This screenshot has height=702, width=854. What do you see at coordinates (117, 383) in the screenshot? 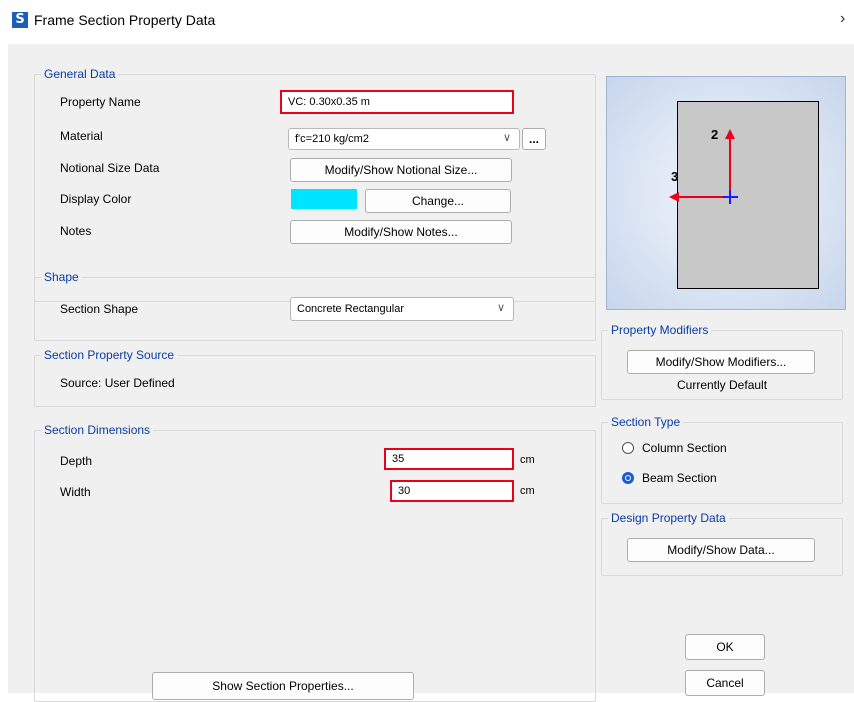
I see `source-text: Source: User Defined` at bounding box center [117, 383].